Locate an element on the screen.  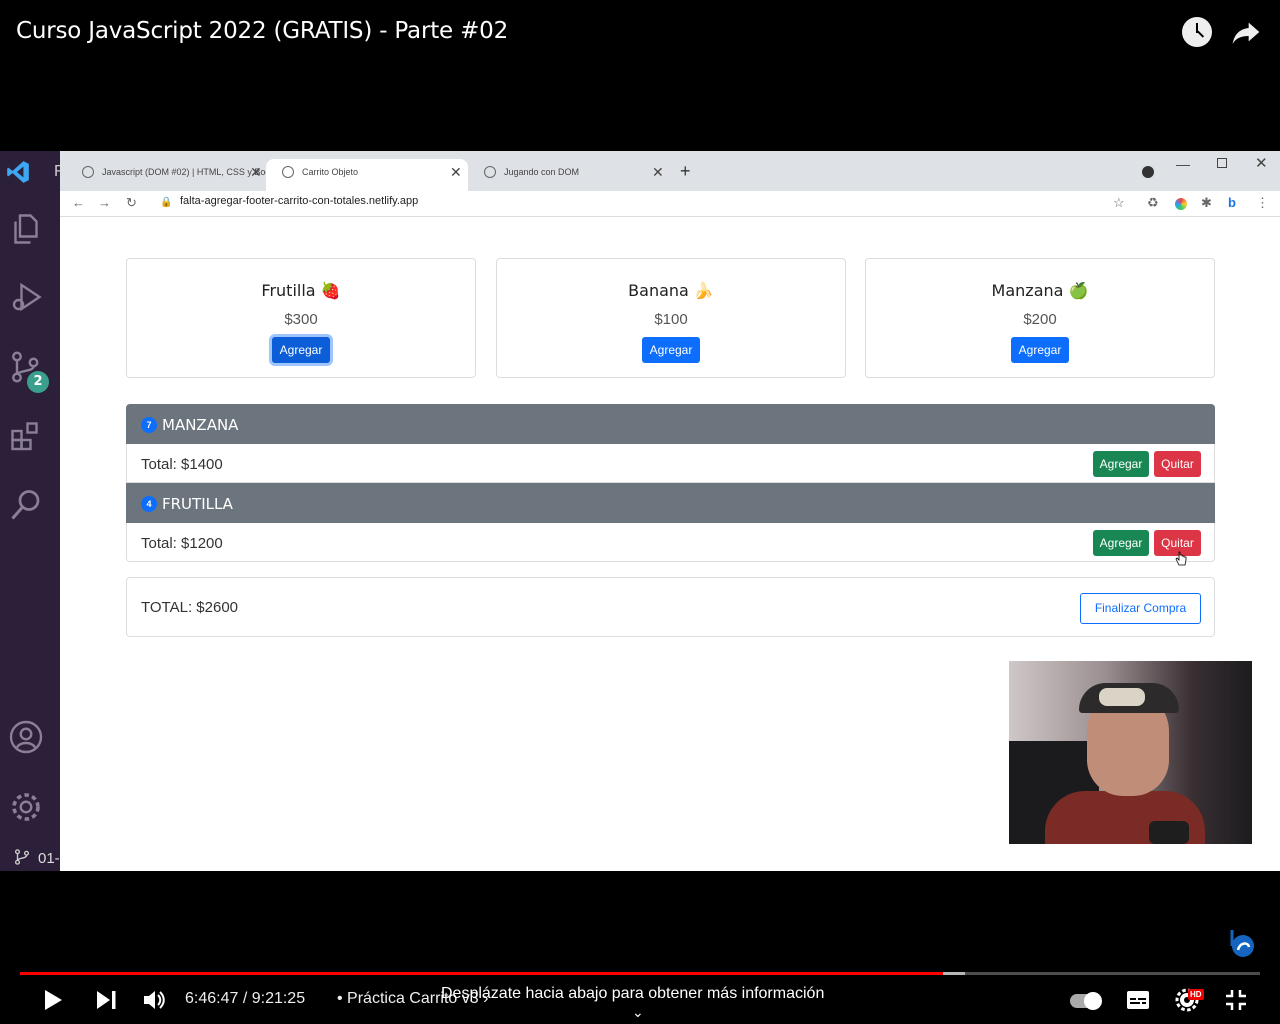
grand-total: TOTAL: $2600 is located at coordinates (190, 607).